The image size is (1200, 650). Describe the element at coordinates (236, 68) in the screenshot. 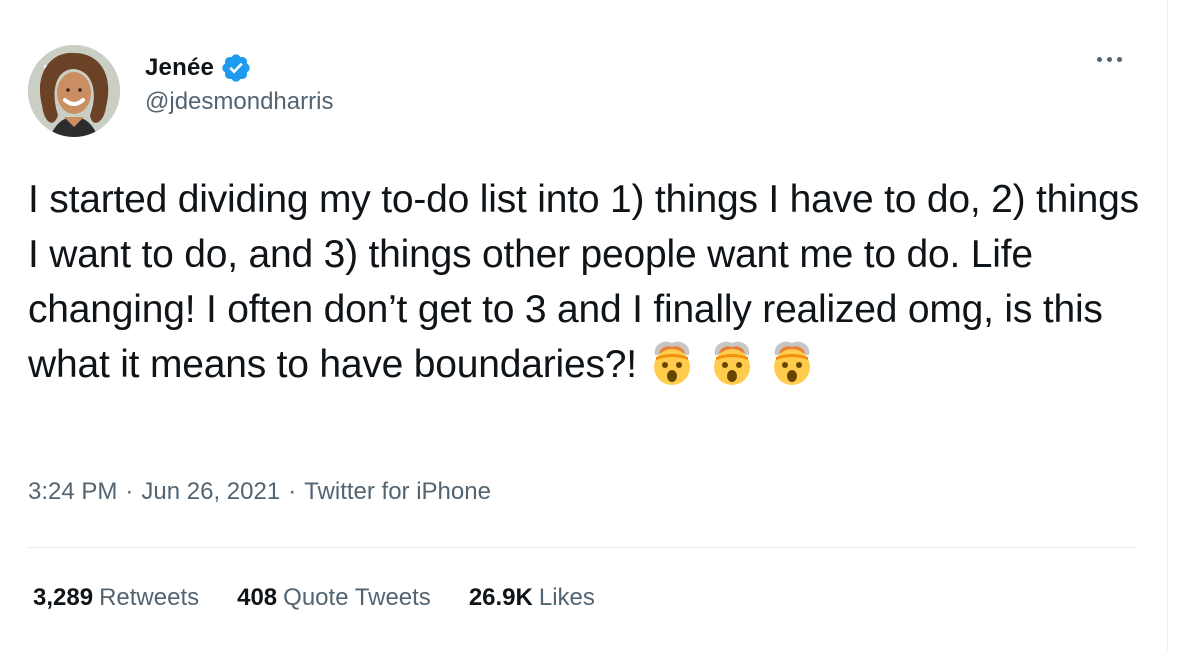

I see `verified-badge-icon` at that location.